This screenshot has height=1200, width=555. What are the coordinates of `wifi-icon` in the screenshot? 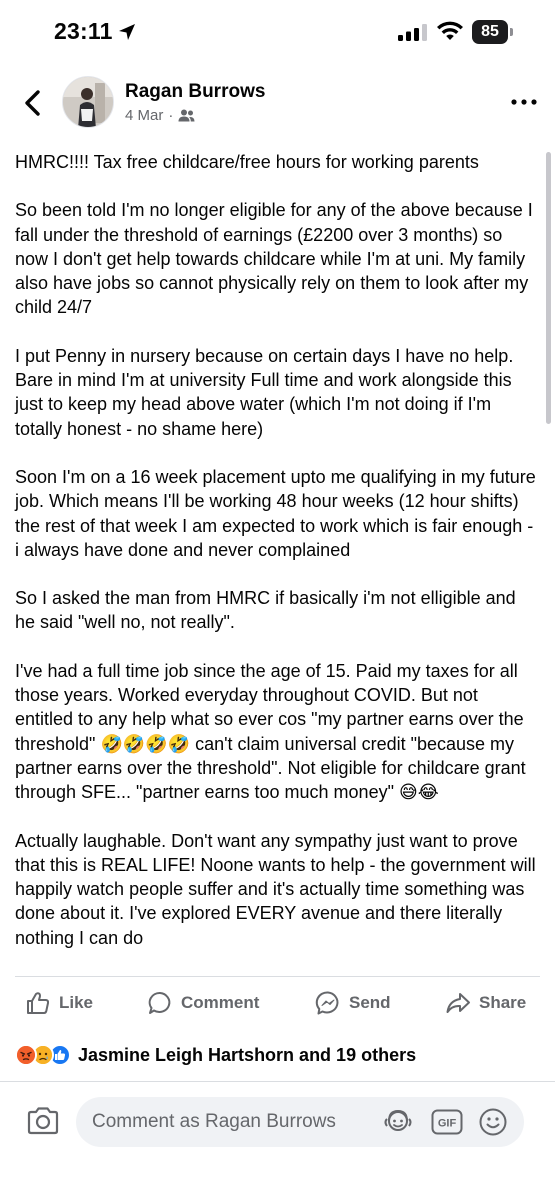 It's located at (450, 30).